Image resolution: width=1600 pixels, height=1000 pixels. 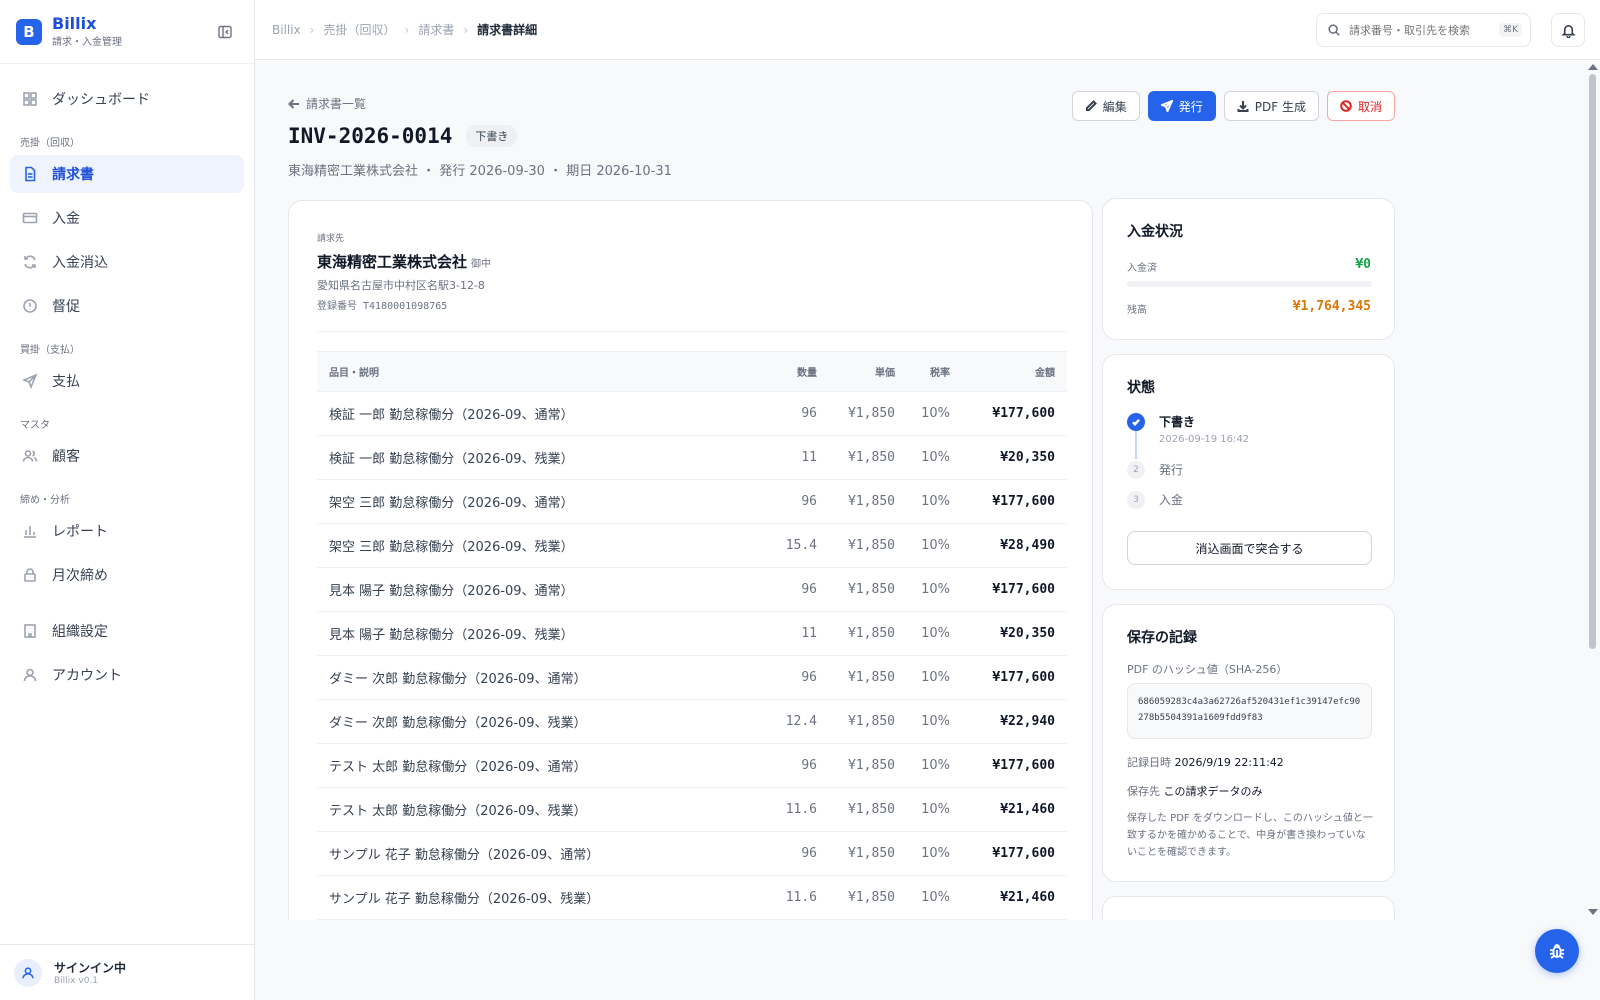 What do you see at coordinates (1363, 264) in the screenshot?
I see `paid-amount: ¥0` at bounding box center [1363, 264].